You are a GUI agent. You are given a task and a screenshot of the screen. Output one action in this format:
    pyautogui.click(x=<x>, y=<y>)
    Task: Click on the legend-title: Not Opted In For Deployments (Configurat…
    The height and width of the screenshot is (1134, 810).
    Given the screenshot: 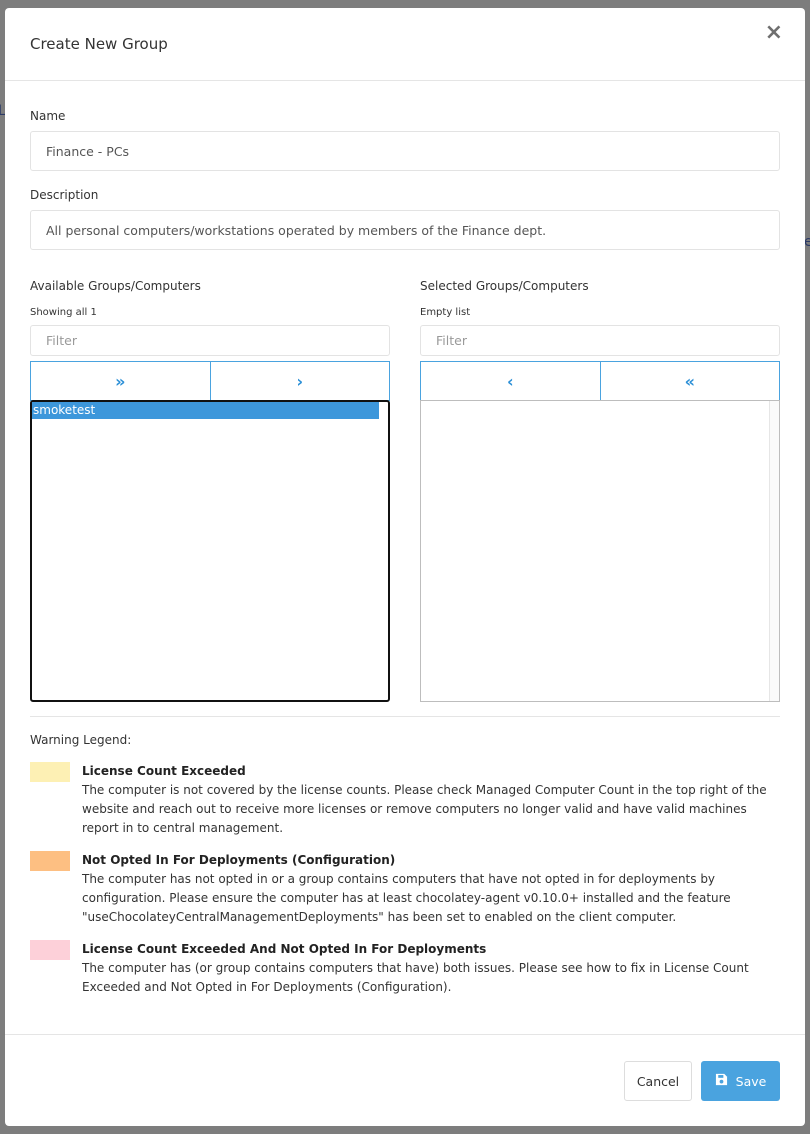 What is the action you would take?
    pyautogui.click(x=239, y=860)
    